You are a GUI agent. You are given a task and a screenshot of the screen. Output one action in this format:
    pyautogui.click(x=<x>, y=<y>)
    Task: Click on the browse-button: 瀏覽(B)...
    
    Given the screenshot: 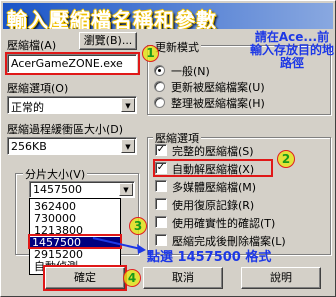 What is the action you would take?
    pyautogui.click(x=108, y=41)
    